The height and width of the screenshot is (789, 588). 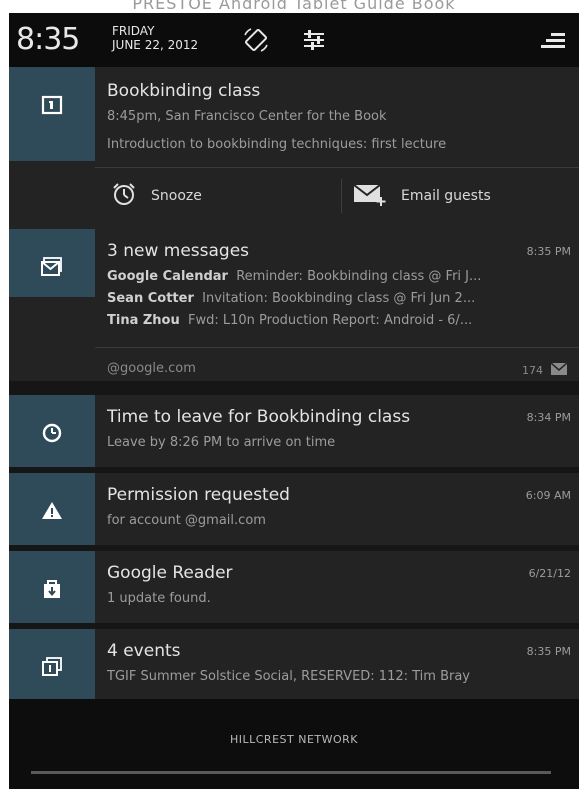 I want to click on notification-title: Bookbinding class, so click(x=184, y=91).